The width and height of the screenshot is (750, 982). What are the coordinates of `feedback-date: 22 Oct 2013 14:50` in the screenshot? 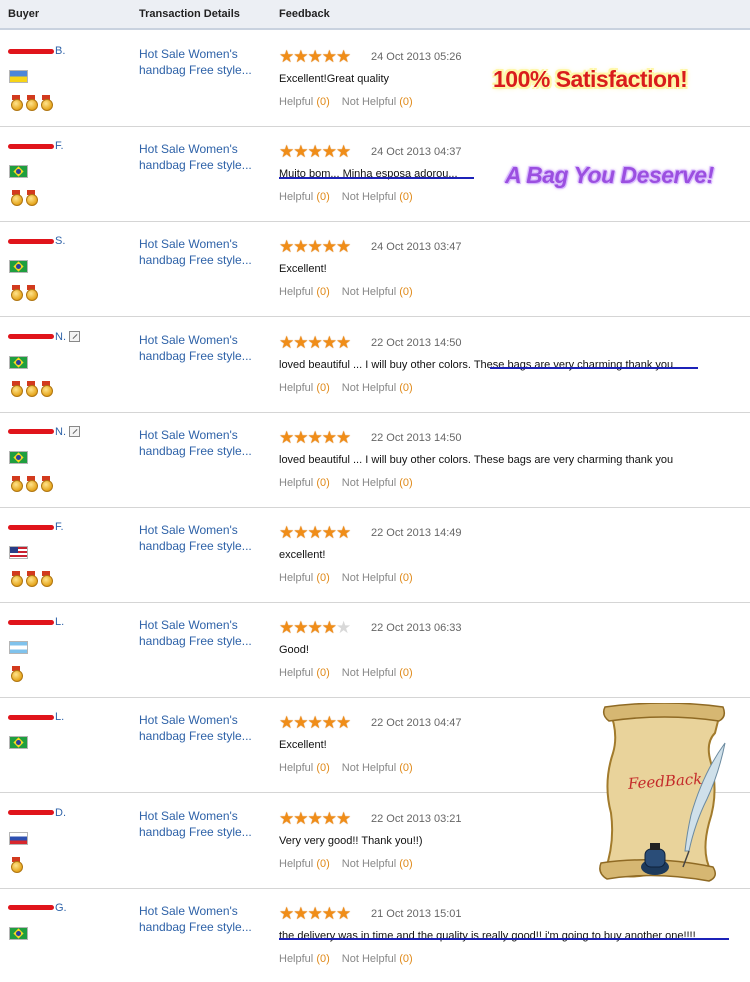 It's located at (416, 342).